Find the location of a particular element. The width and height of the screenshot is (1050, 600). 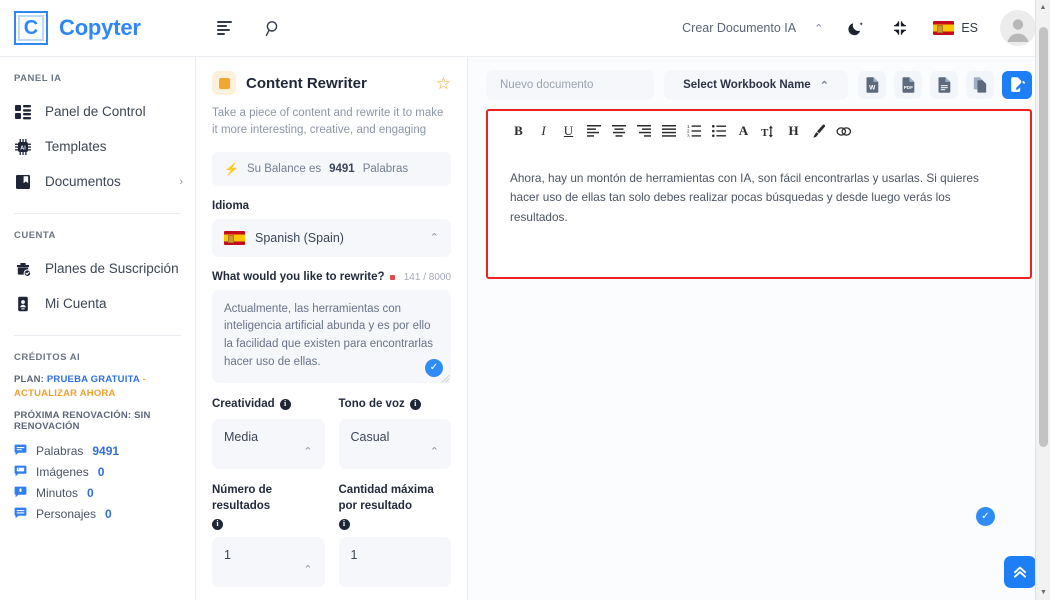

language-switcher: ES is located at coordinates (955, 28).